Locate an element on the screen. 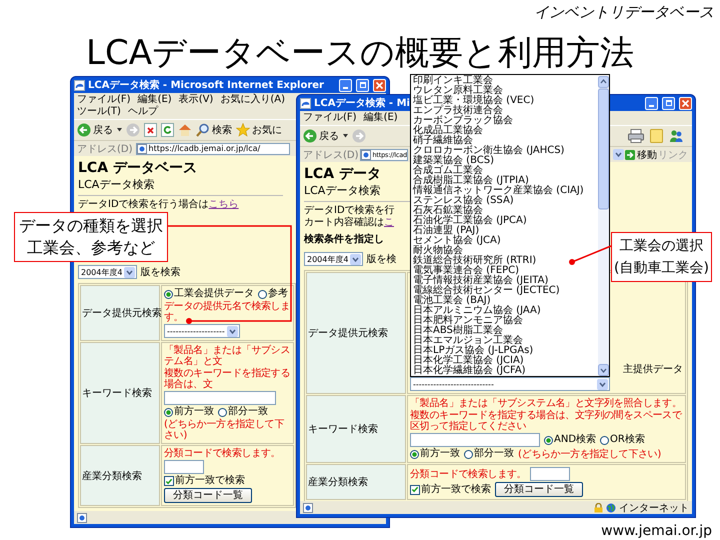  hint-text: データの提供元名で検索します。 is located at coordinates (227, 312).